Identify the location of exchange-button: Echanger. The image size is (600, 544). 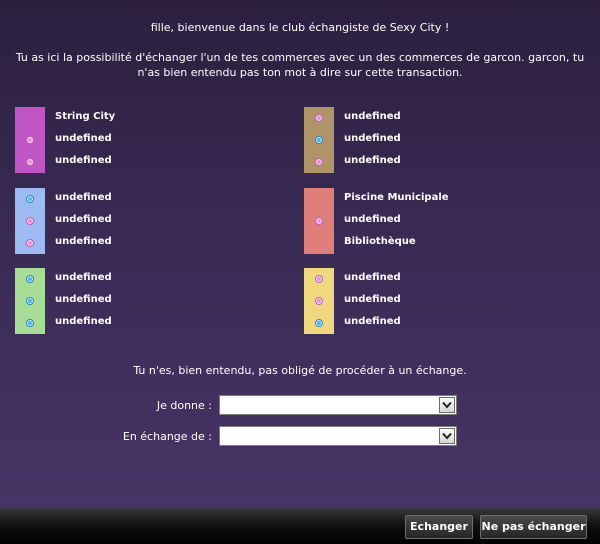
(439, 527).